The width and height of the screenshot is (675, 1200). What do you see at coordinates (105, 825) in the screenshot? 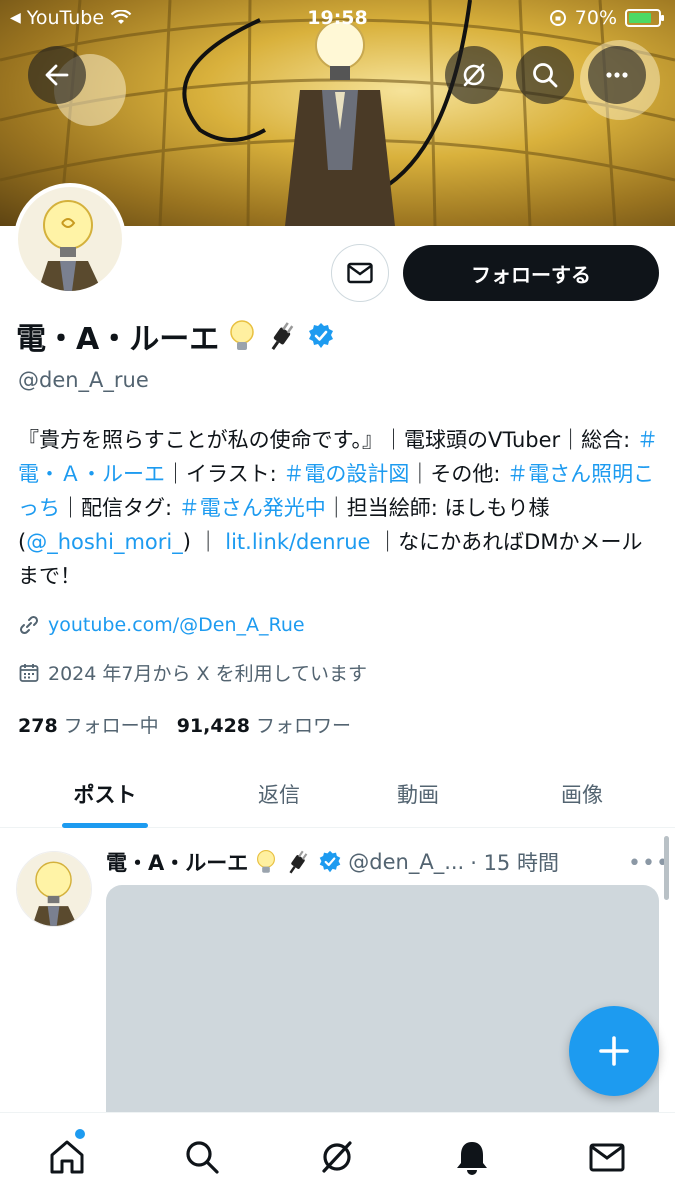
I see `active-tab-indicator` at bounding box center [105, 825].